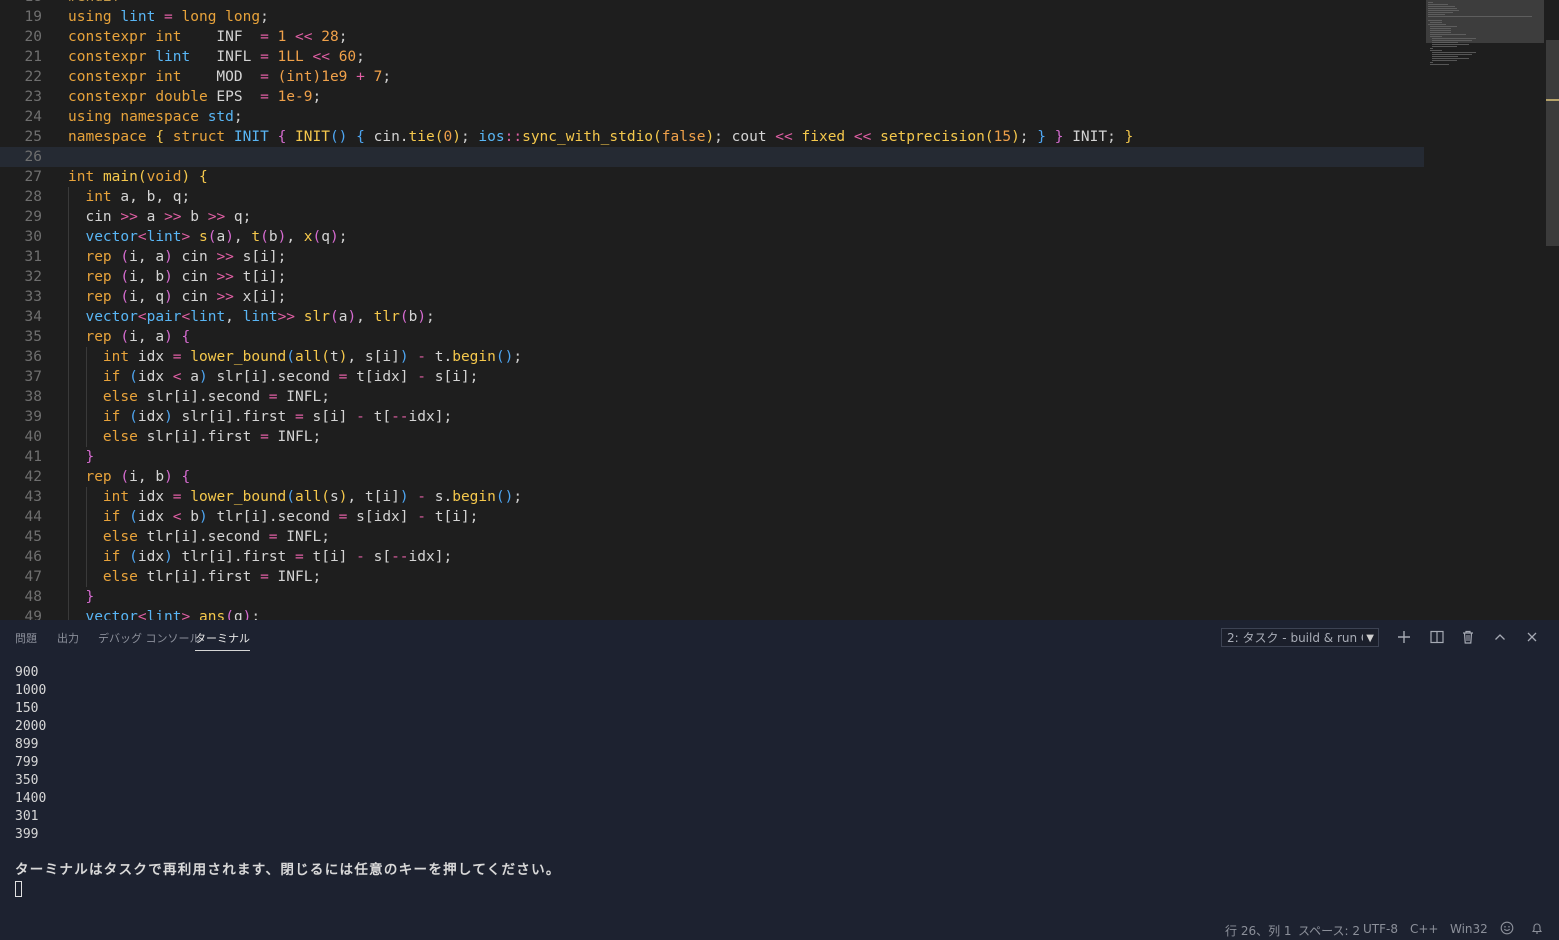 This screenshot has height=940, width=1559. What do you see at coordinates (491, 137) in the screenshot?
I see `code-token: ios` at bounding box center [491, 137].